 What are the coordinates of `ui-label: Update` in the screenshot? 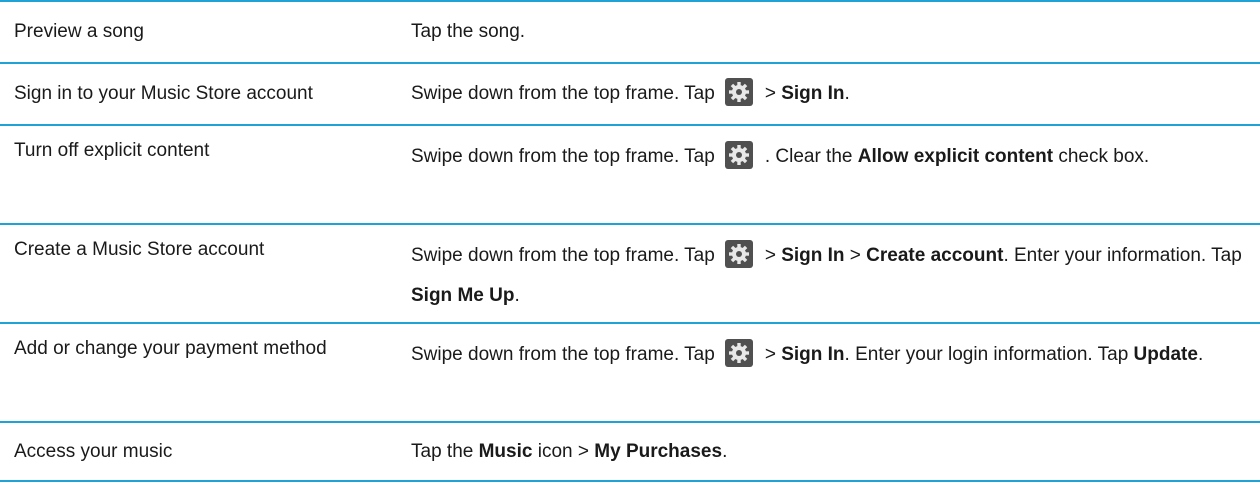 It's located at (1165, 354).